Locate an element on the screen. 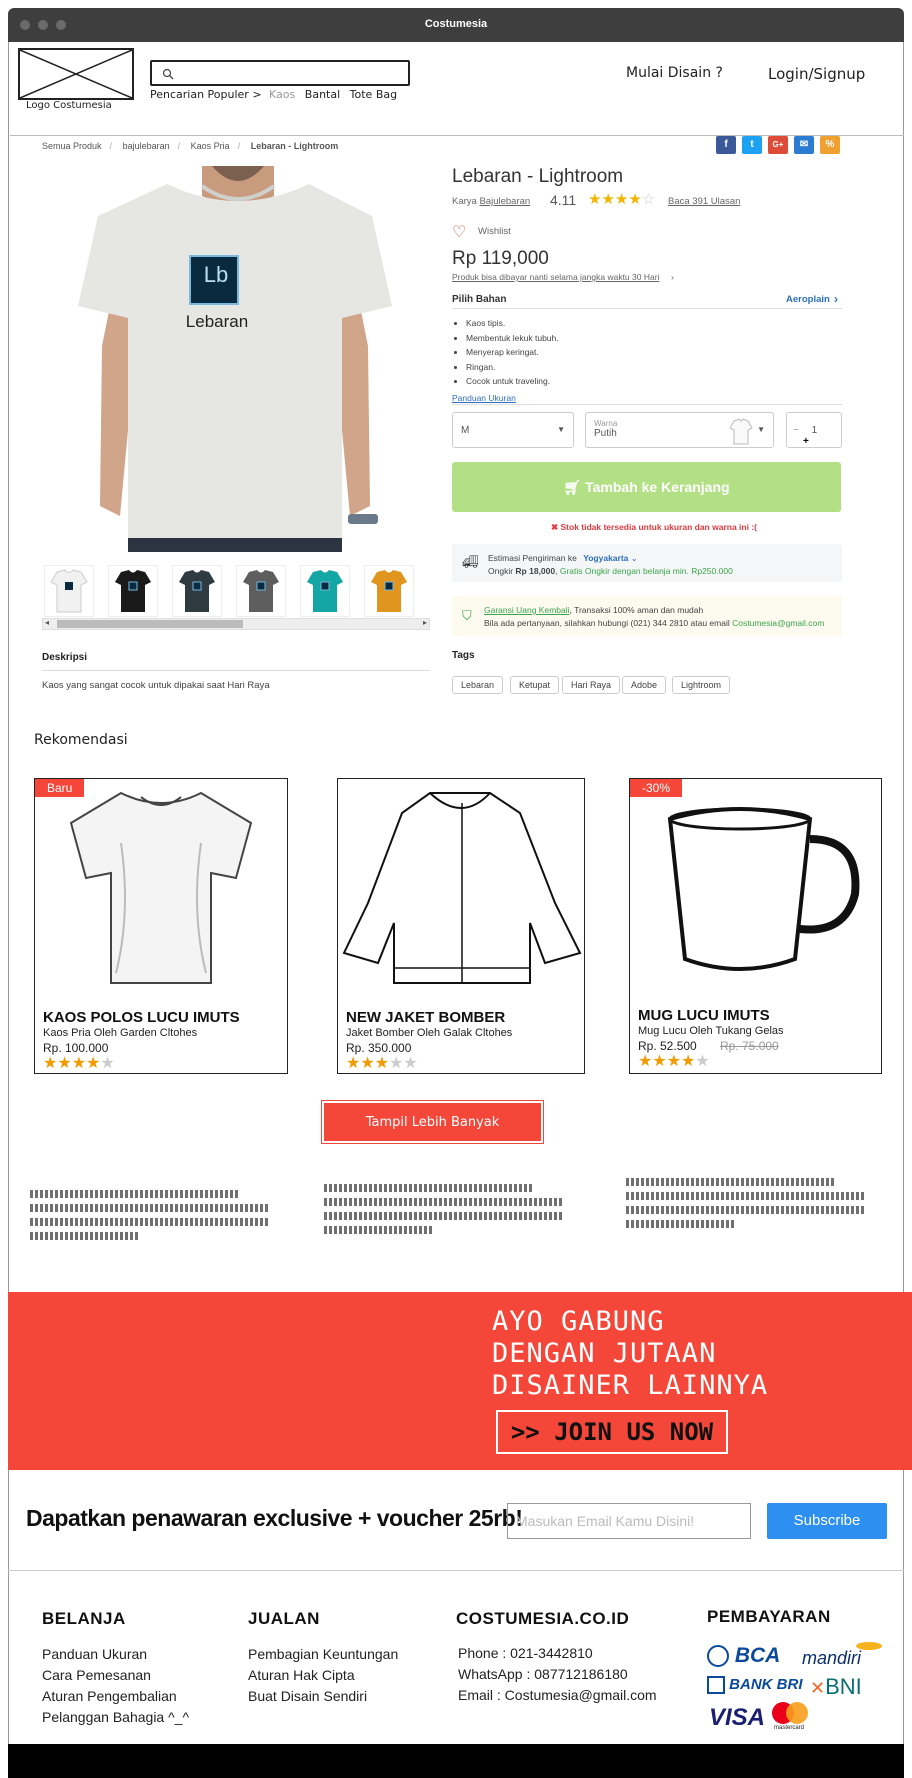 This screenshot has width=912, height=1778. bca-text: BCA is located at coordinates (757, 1655).